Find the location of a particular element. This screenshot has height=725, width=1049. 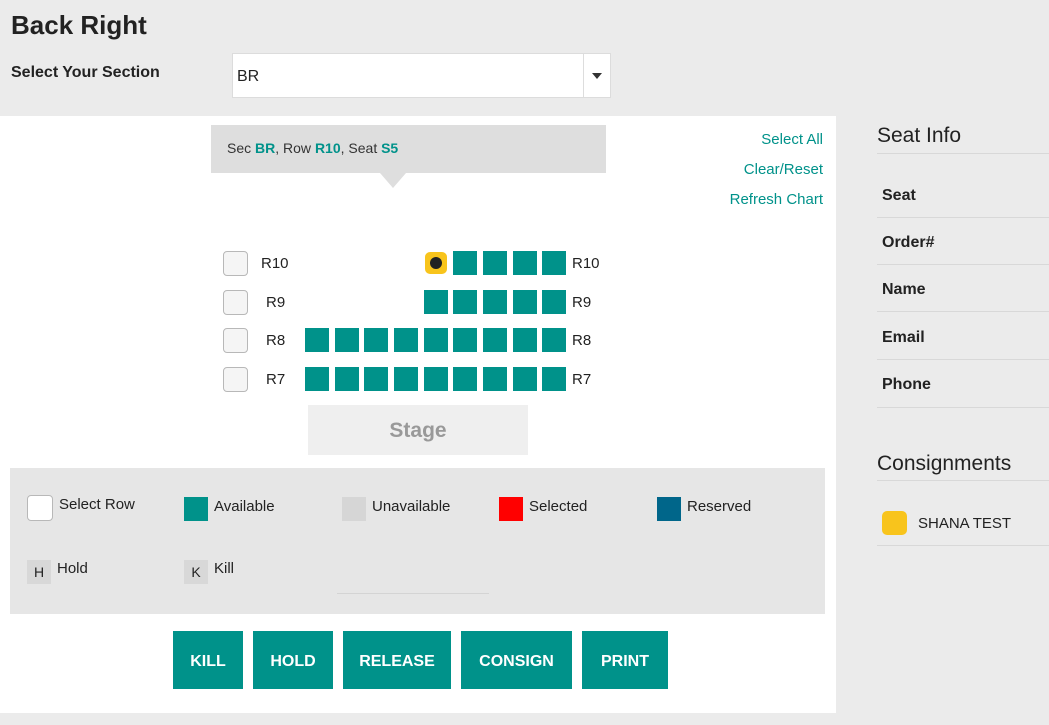

select-divider is located at coordinates (583, 75).